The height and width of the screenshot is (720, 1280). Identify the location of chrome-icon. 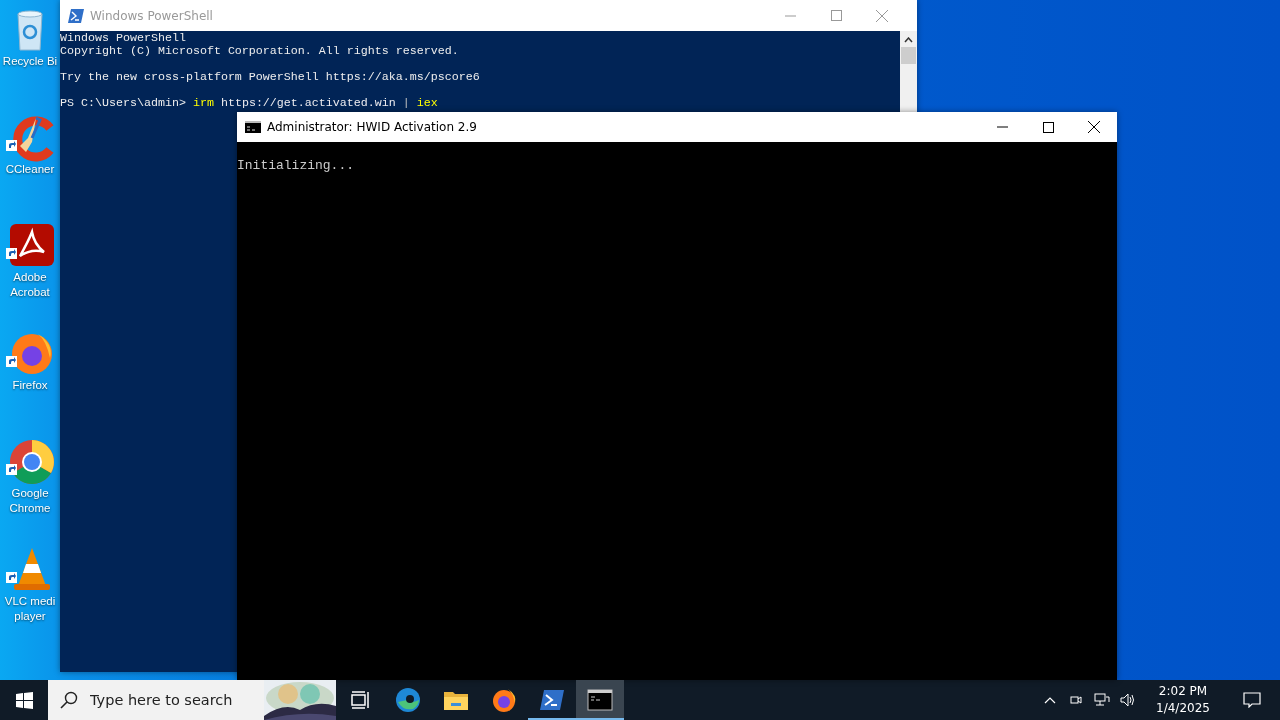
(30, 462).